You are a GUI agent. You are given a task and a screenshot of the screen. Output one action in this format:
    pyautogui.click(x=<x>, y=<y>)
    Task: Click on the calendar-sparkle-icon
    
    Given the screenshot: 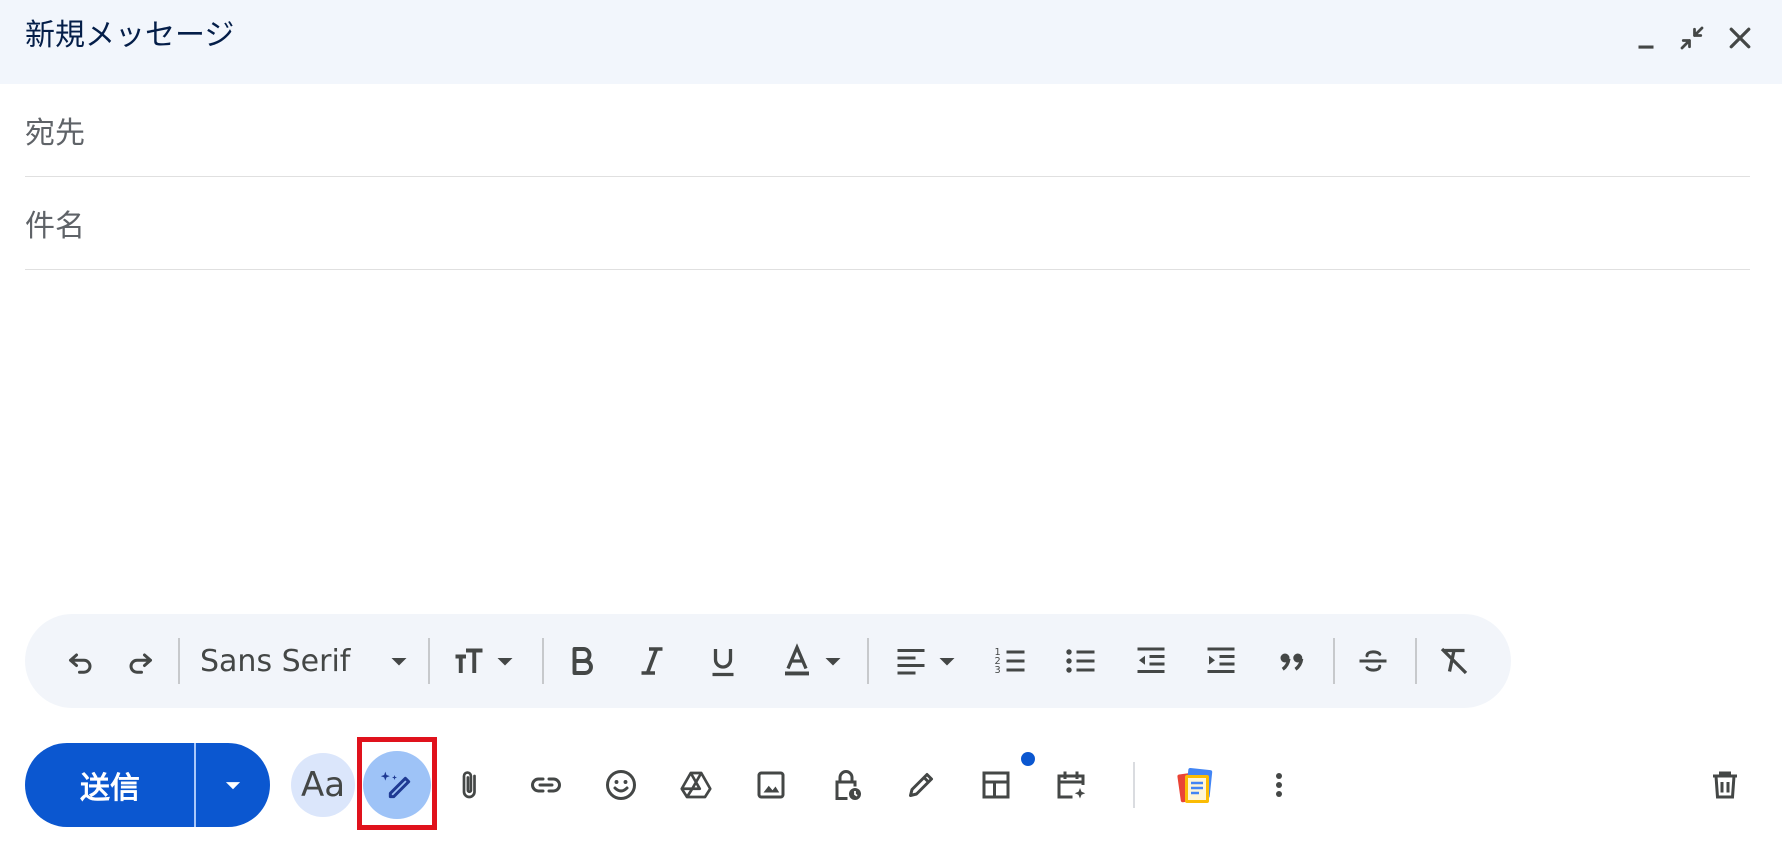 What is the action you would take?
    pyautogui.click(x=1071, y=785)
    